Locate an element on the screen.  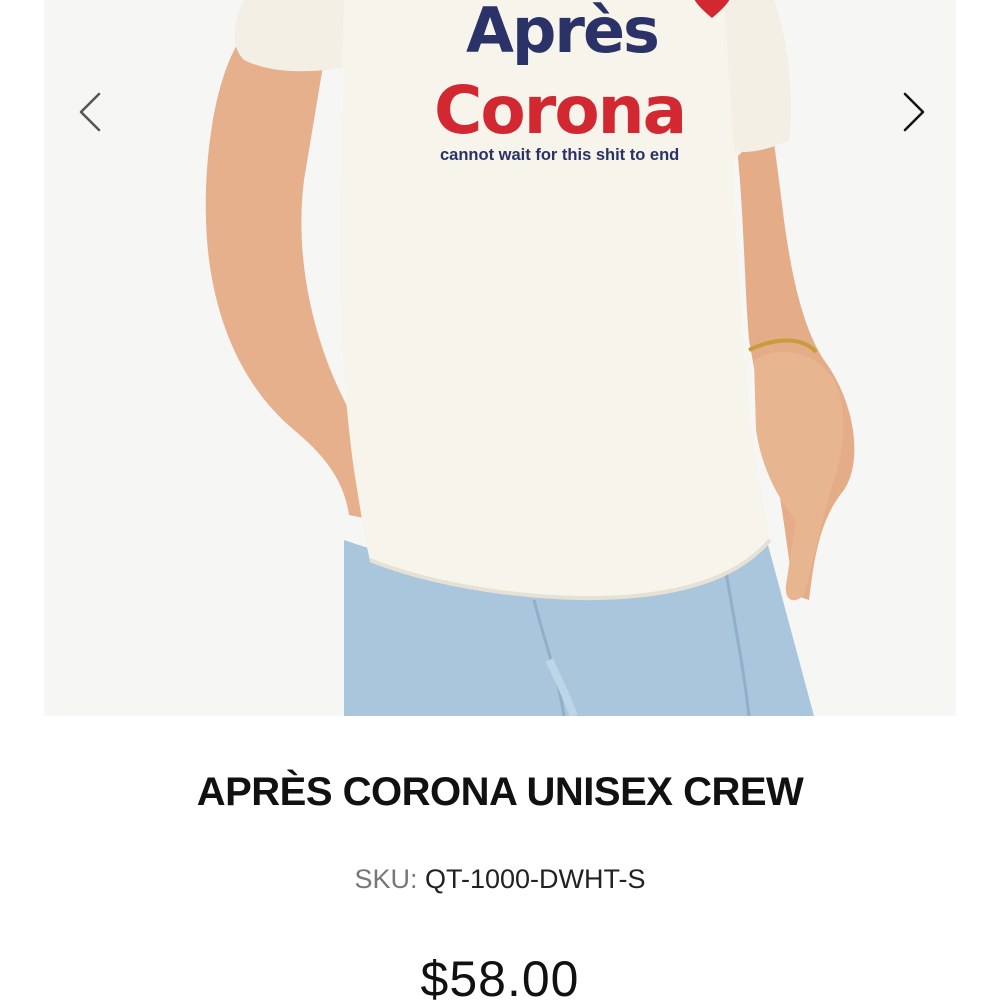
heart-icon is located at coordinates (712, 9).